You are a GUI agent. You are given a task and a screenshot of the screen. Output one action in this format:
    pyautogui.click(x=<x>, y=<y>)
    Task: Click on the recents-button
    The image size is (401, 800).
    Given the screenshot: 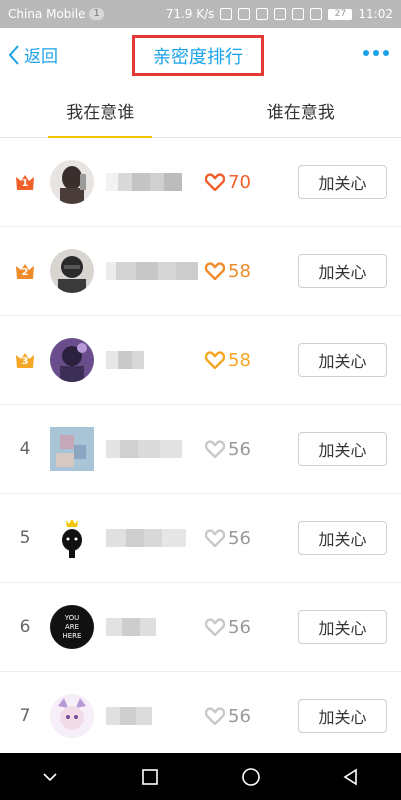 What is the action you would take?
    pyautogui.click(x=150, y=777)
    